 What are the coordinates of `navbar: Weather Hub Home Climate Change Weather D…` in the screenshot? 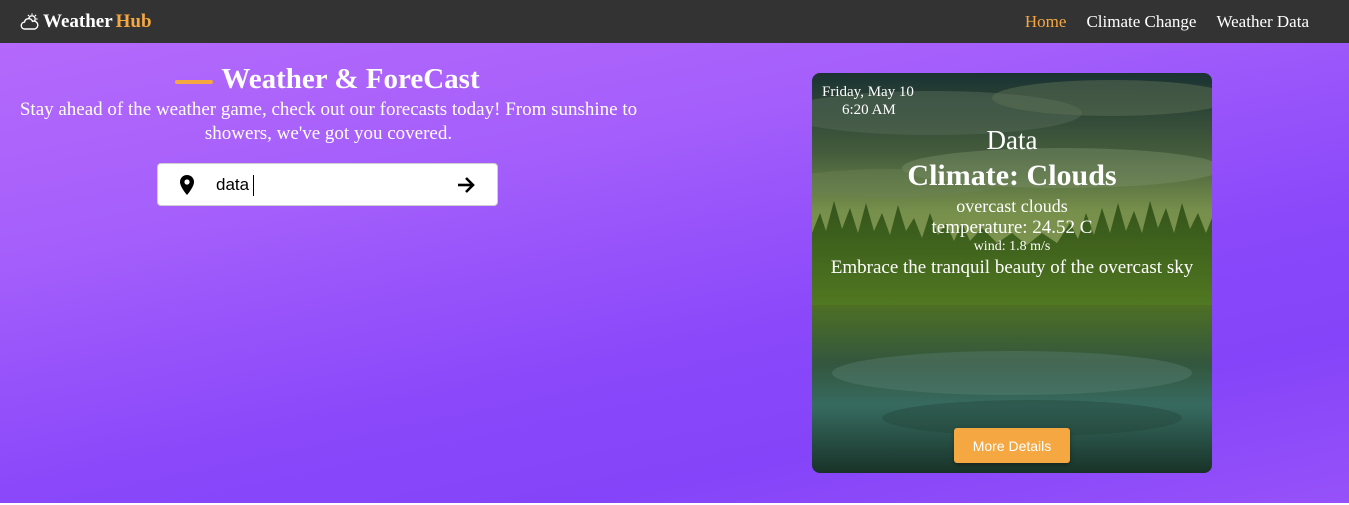 It's located at (674, 21).